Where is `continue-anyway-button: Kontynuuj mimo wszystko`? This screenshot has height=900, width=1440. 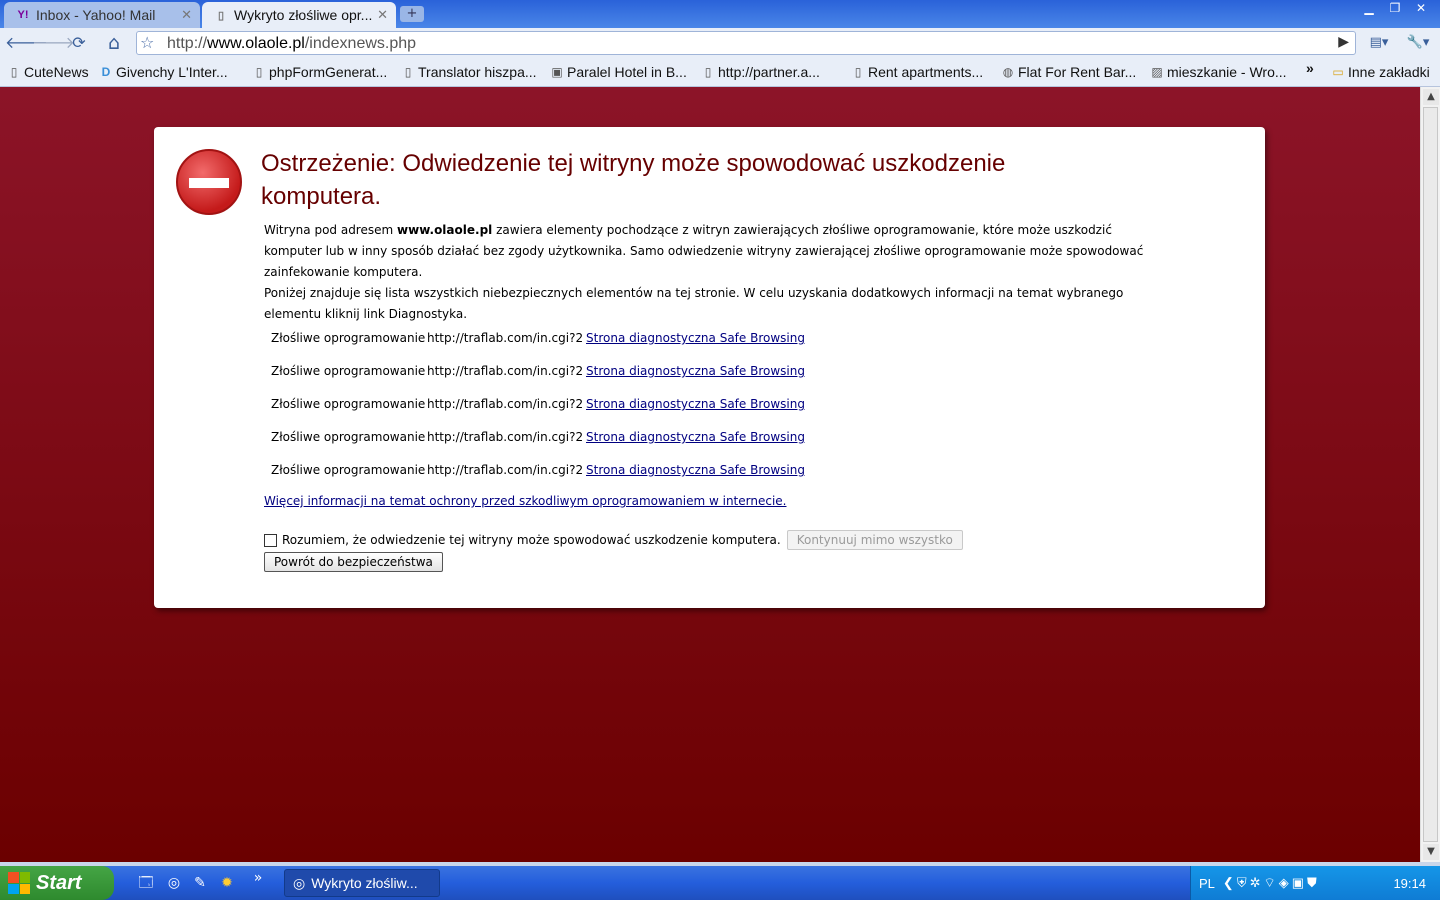
continue-anyway-button: Kontynuuj mimo wszystko is located at coordinates (874, 540).